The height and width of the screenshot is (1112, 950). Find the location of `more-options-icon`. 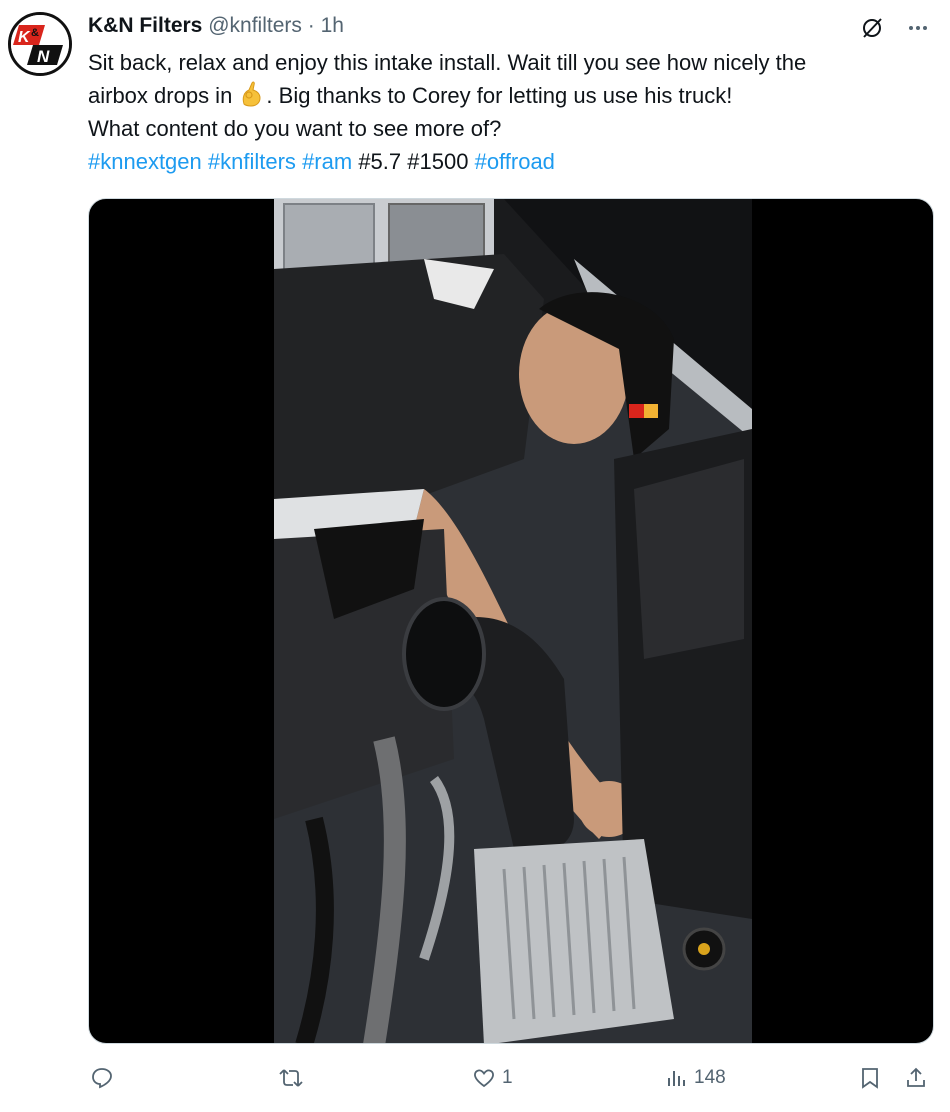

more-options-icon is located at coordinates (918, 28).